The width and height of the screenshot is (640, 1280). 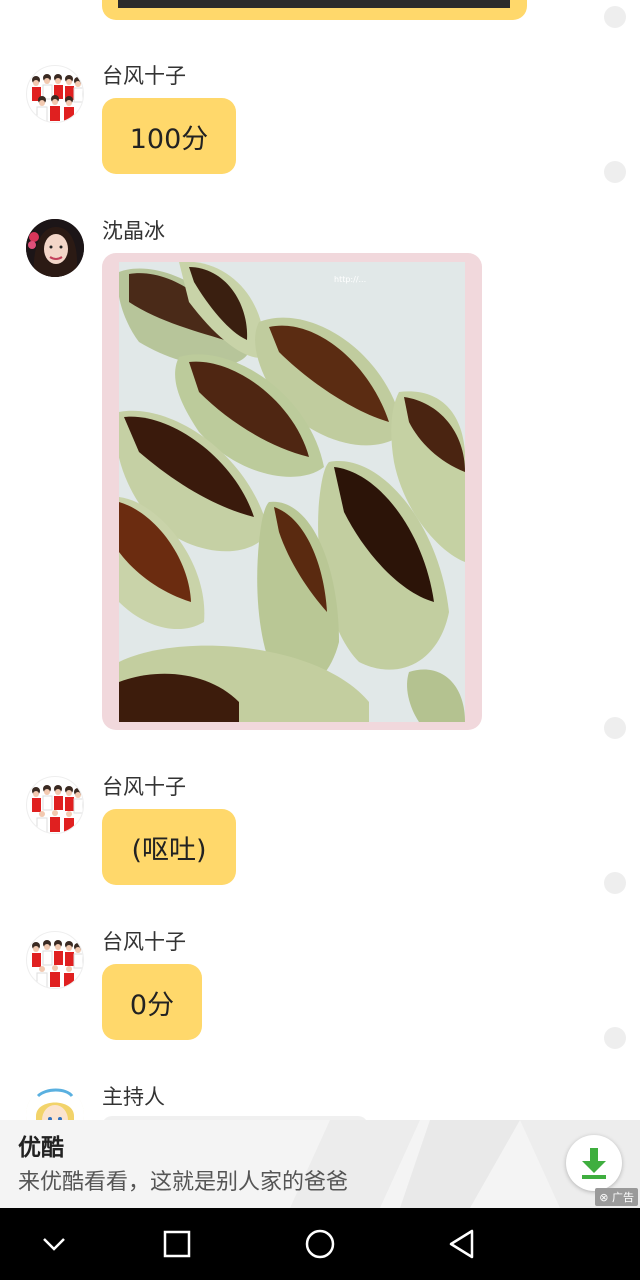 I want to click on square-icon, so click(x=177, y=1244).